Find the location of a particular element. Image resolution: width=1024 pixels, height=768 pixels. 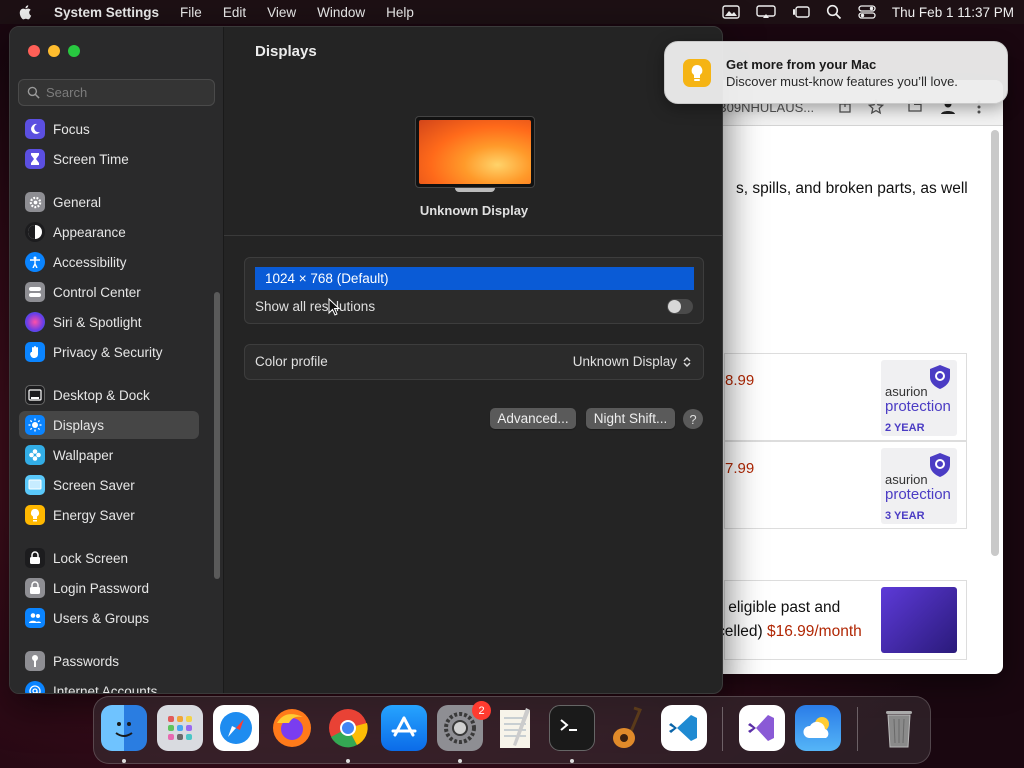

help-button: ? is located at coordinates (693, 419).